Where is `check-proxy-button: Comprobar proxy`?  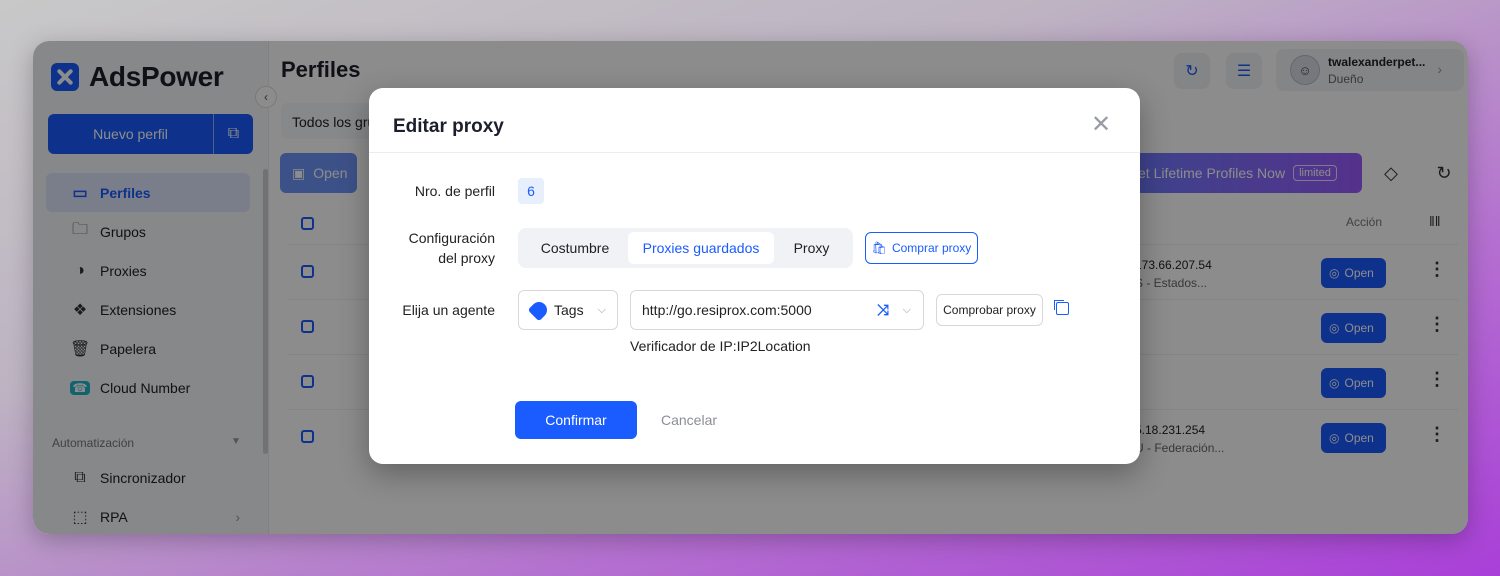 check-proxy-button: Comprobar proxy is located at coordinates (989, 310).